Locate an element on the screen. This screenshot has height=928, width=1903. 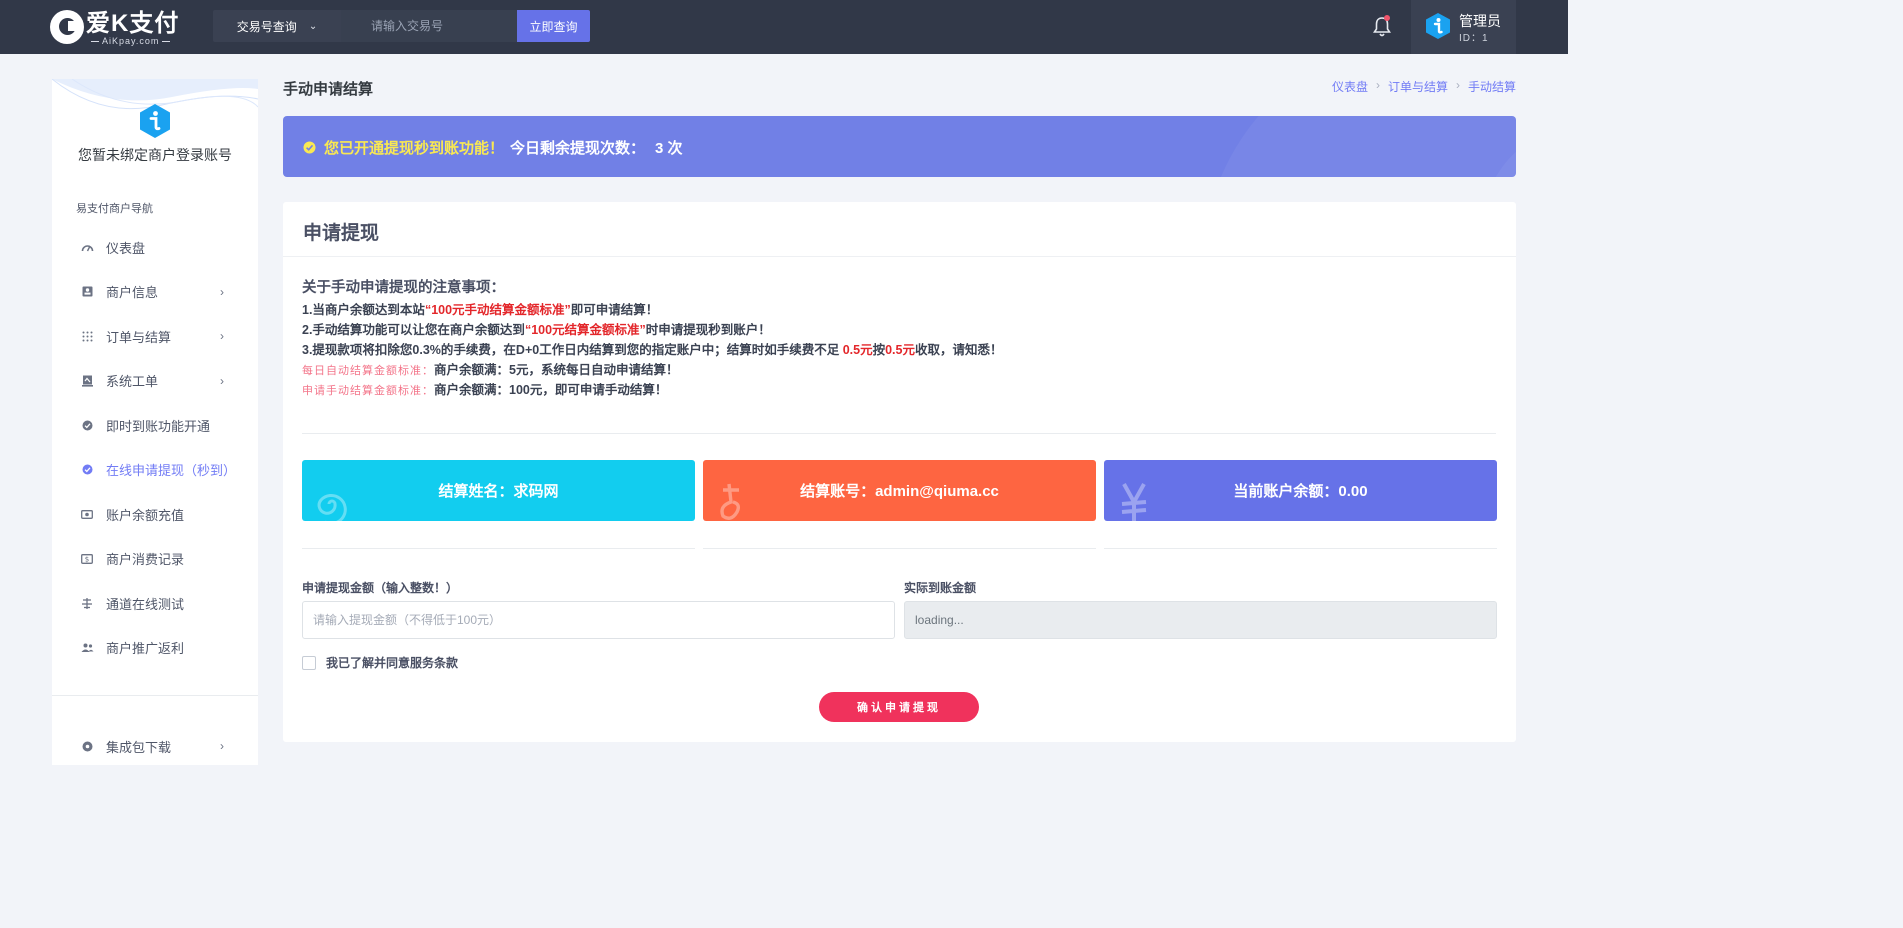
agree-checkbox is located at coordinates (309, 662).